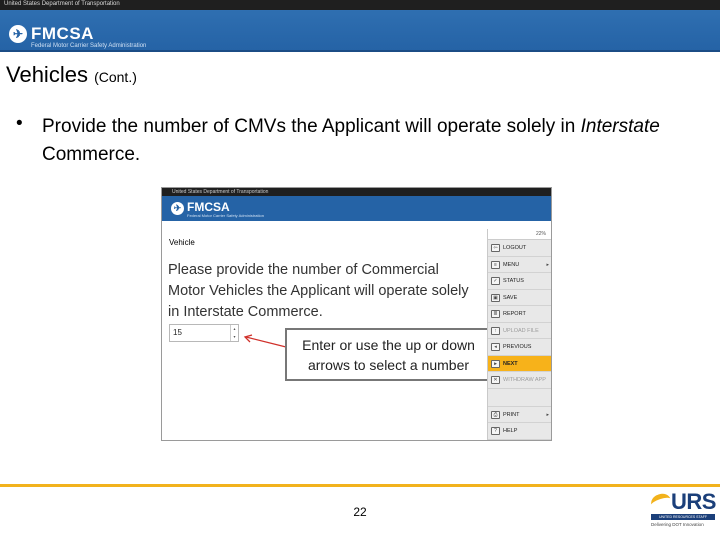  What do you see at coordinates (495, 281) in the screenshot?
I see `status-icon: ✓` at bounding box center [495, 281].